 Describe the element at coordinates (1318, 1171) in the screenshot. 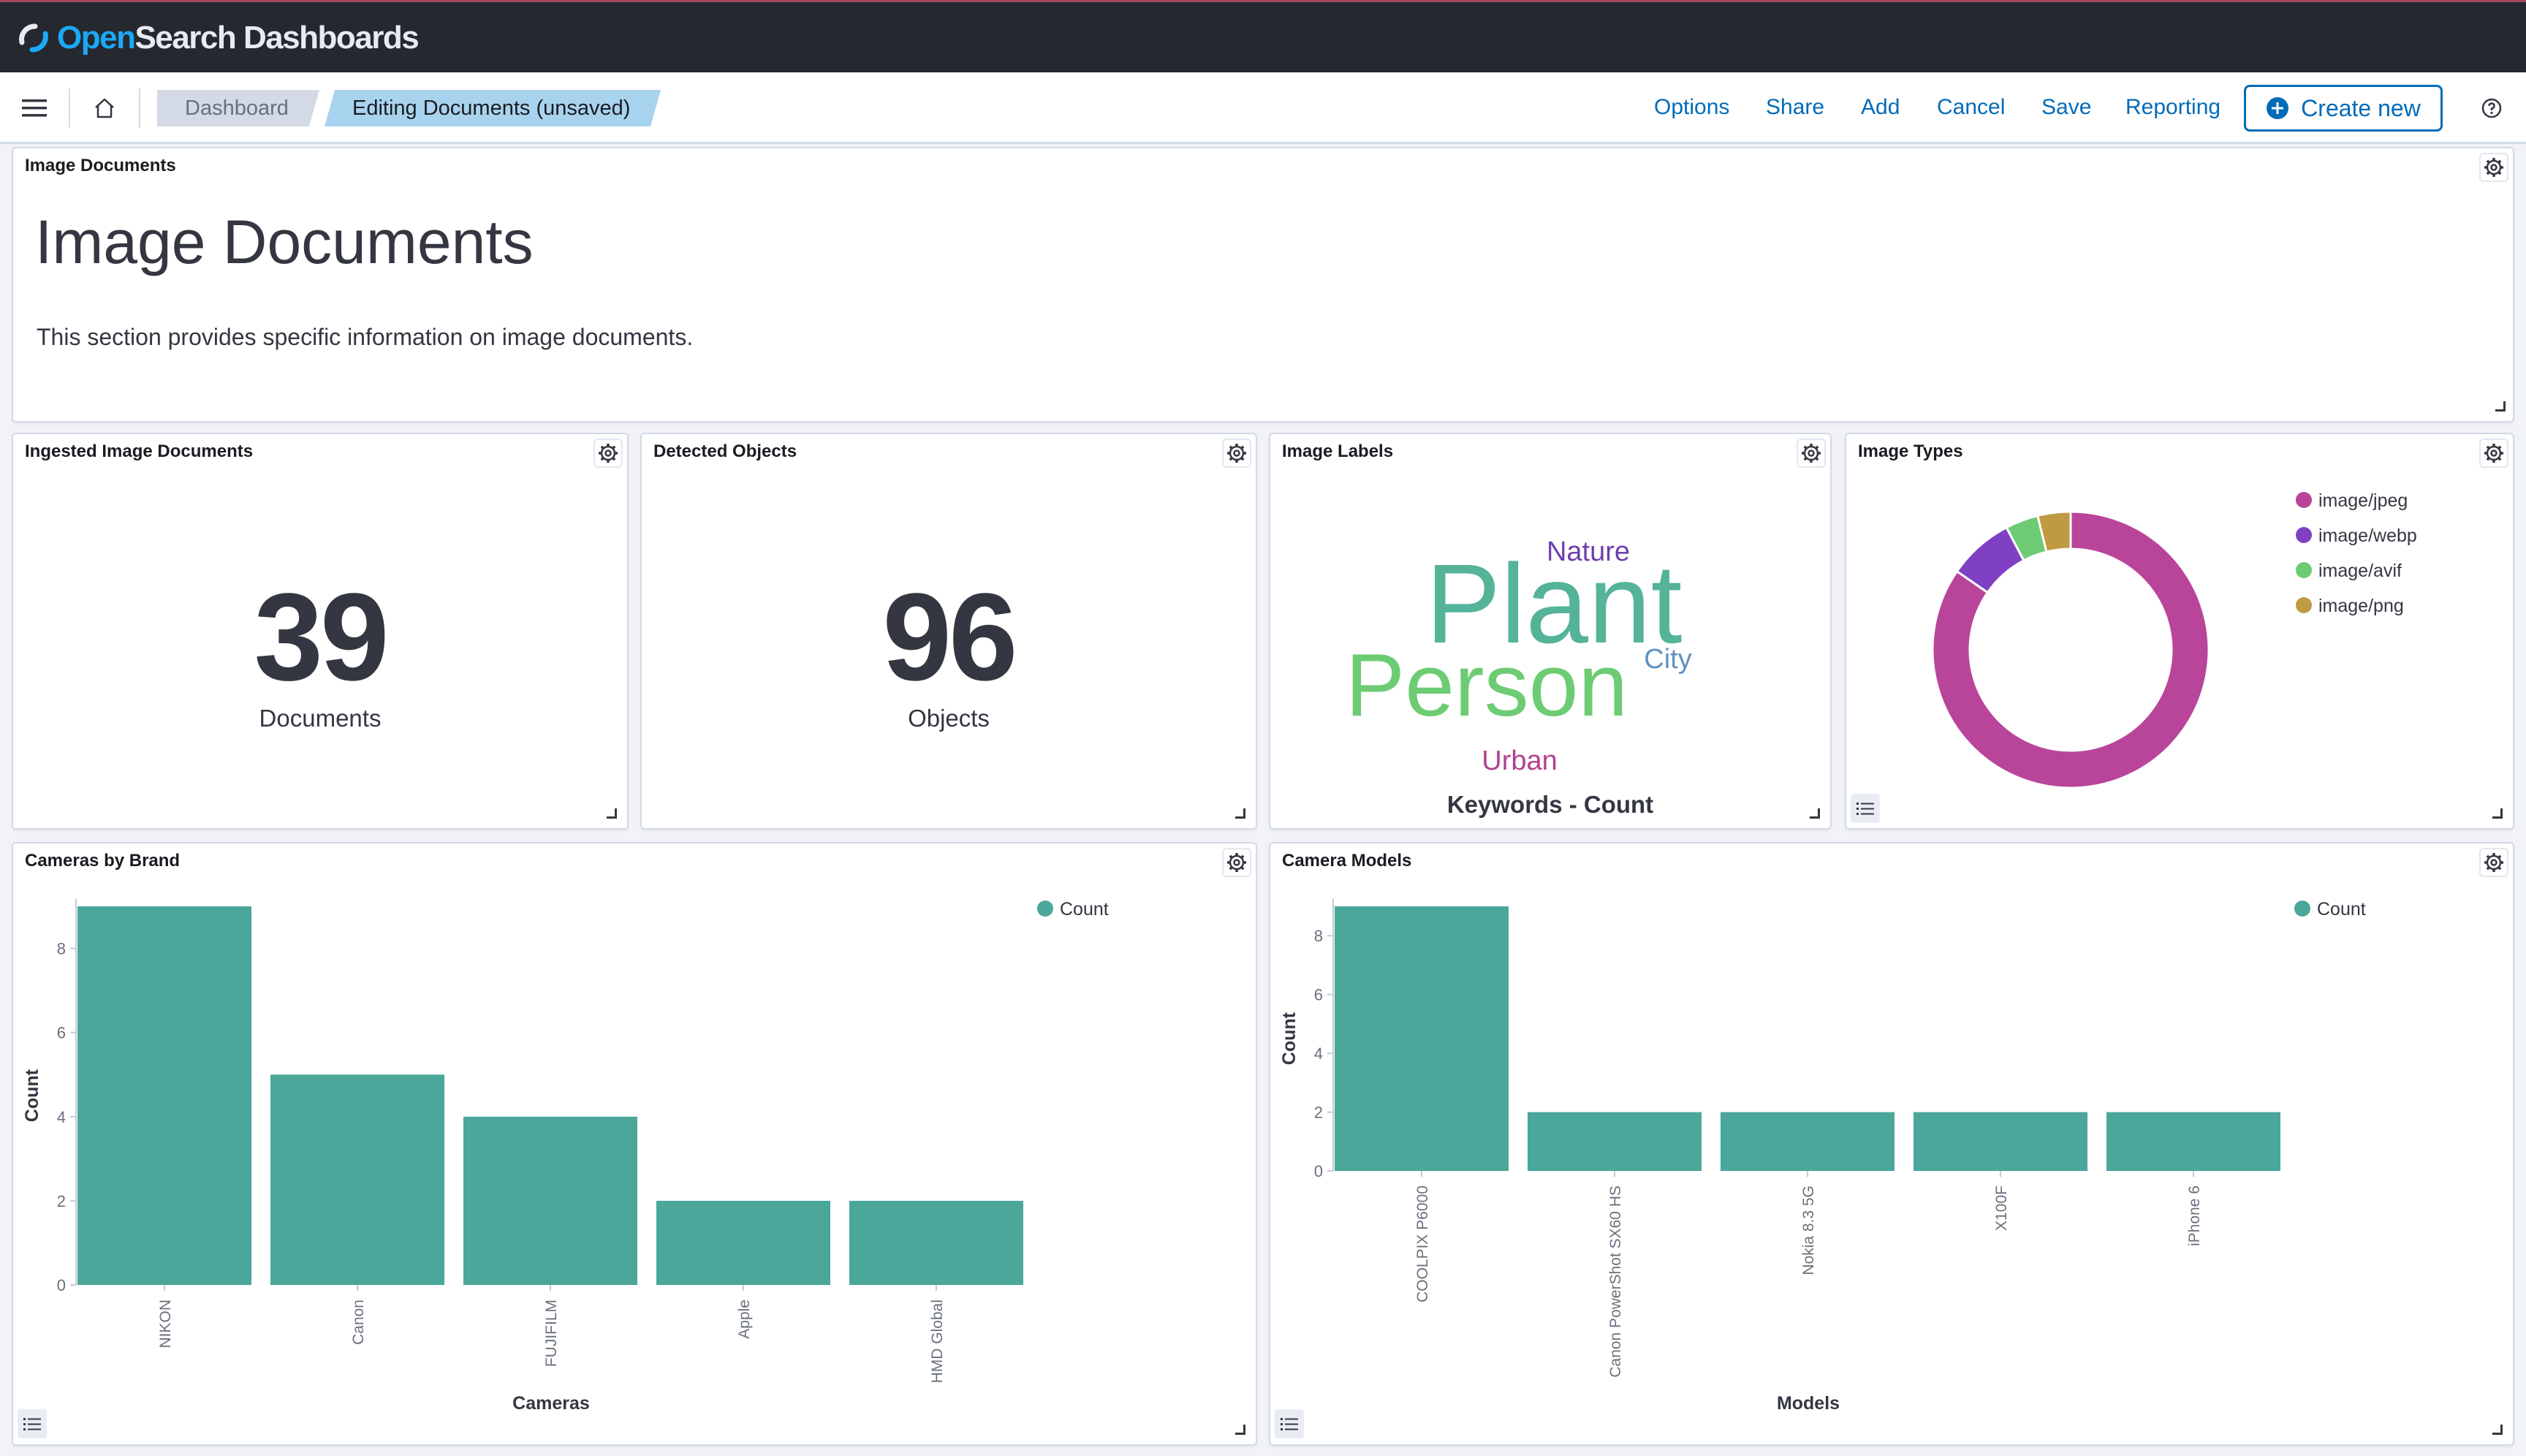

I see `y-tick-label: 0` at that location.